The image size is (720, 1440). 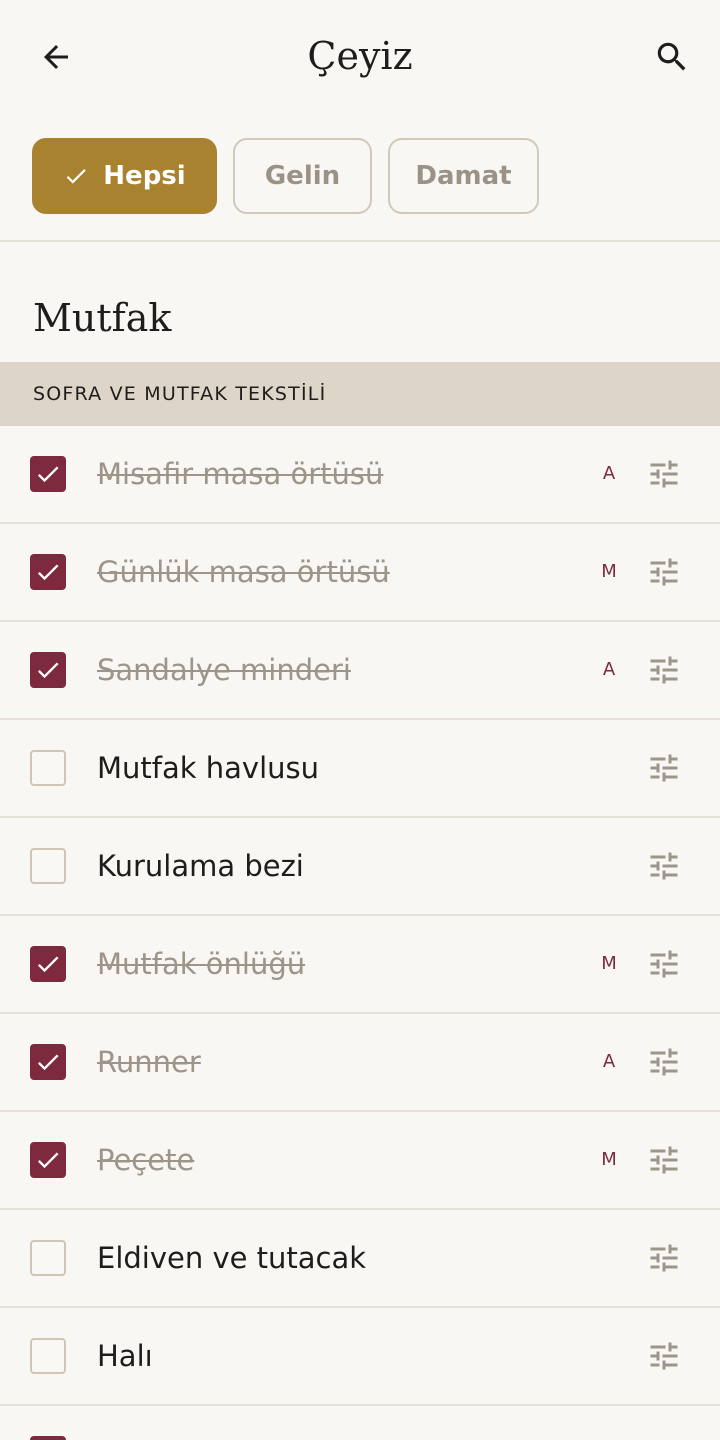 What do you see at coordinates (200, 866) in the screenshot?
I see `item-label: Kurulama bezi` at bounding box center [200, 866].